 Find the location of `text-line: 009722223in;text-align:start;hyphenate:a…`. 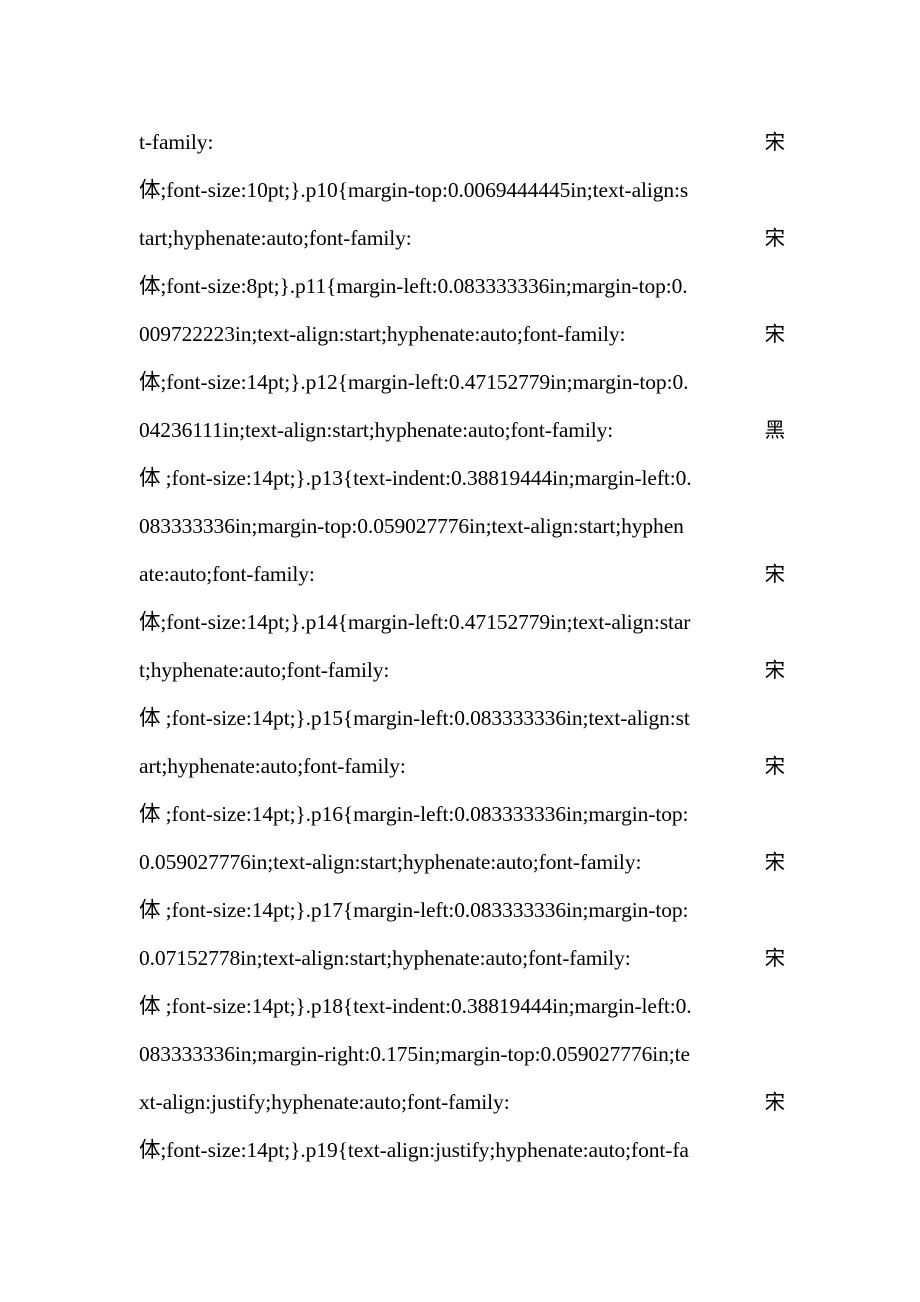

text-line: 009722223in;text-align:start;hyphenate:a… is located at coordinates (462, 334).